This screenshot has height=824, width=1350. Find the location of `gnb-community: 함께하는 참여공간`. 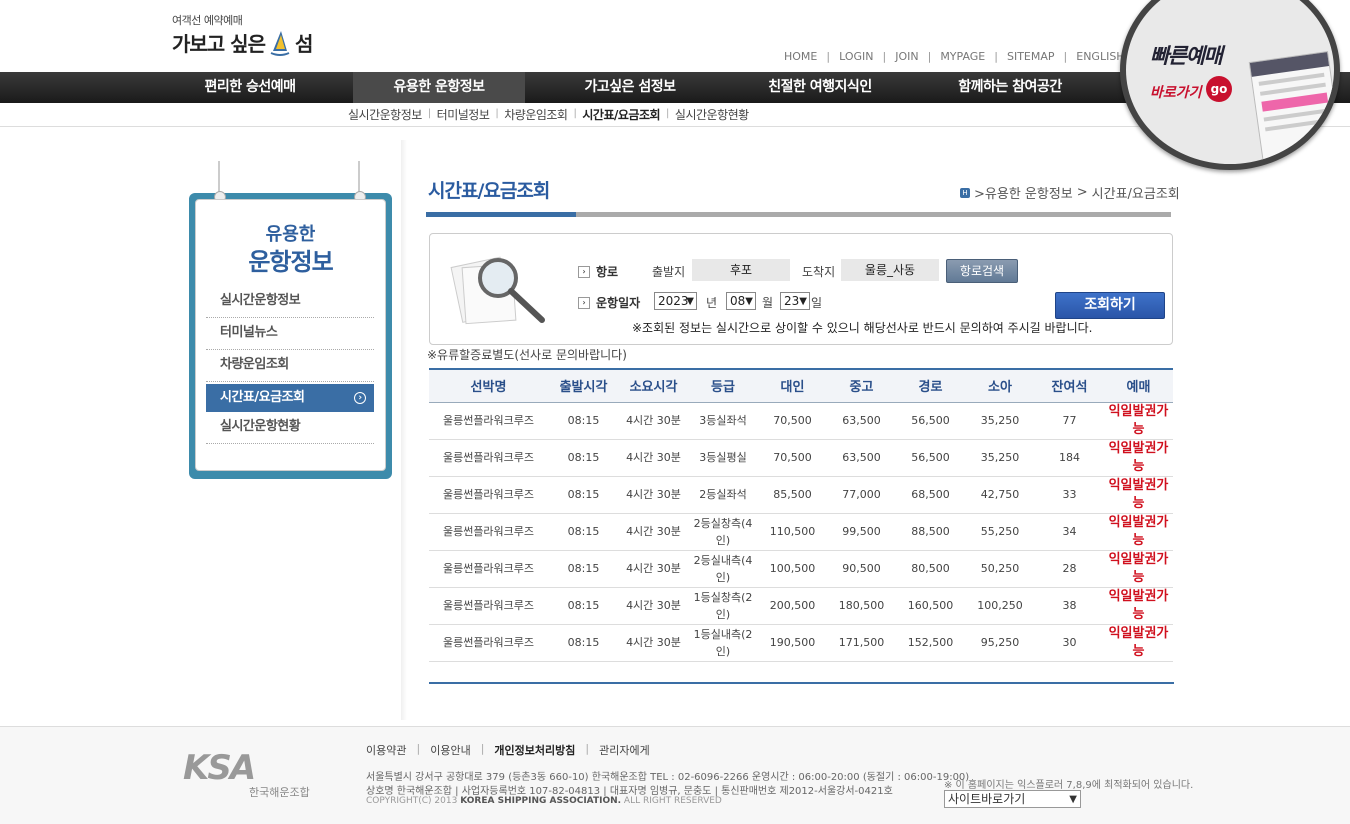

gnb-community: 함께하는 참여공간 is located at coordinates (1010, 87).